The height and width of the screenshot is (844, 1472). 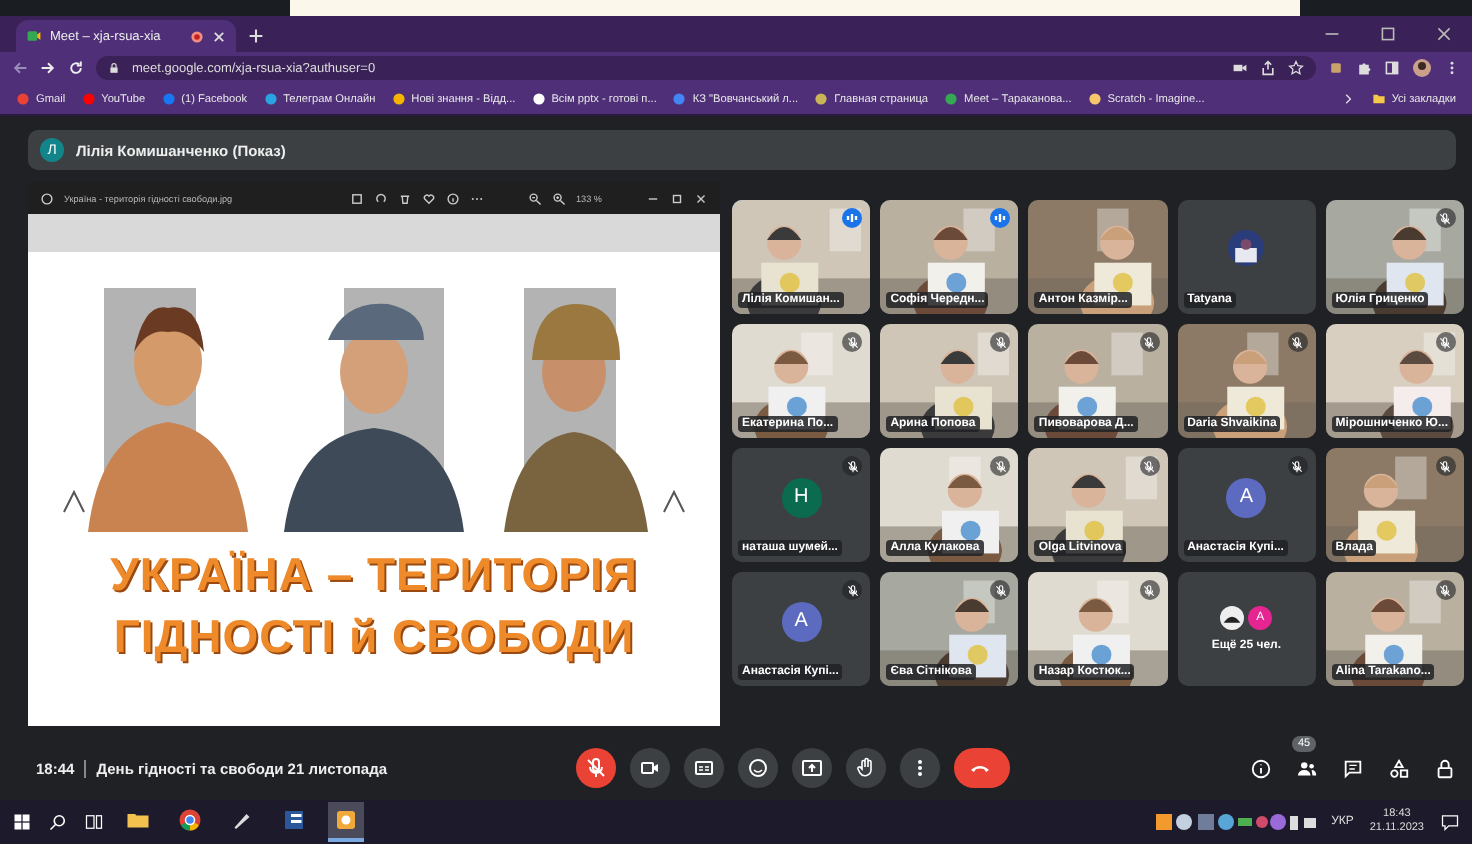 I want to click on delete-icon, so click(x=404, y=198).